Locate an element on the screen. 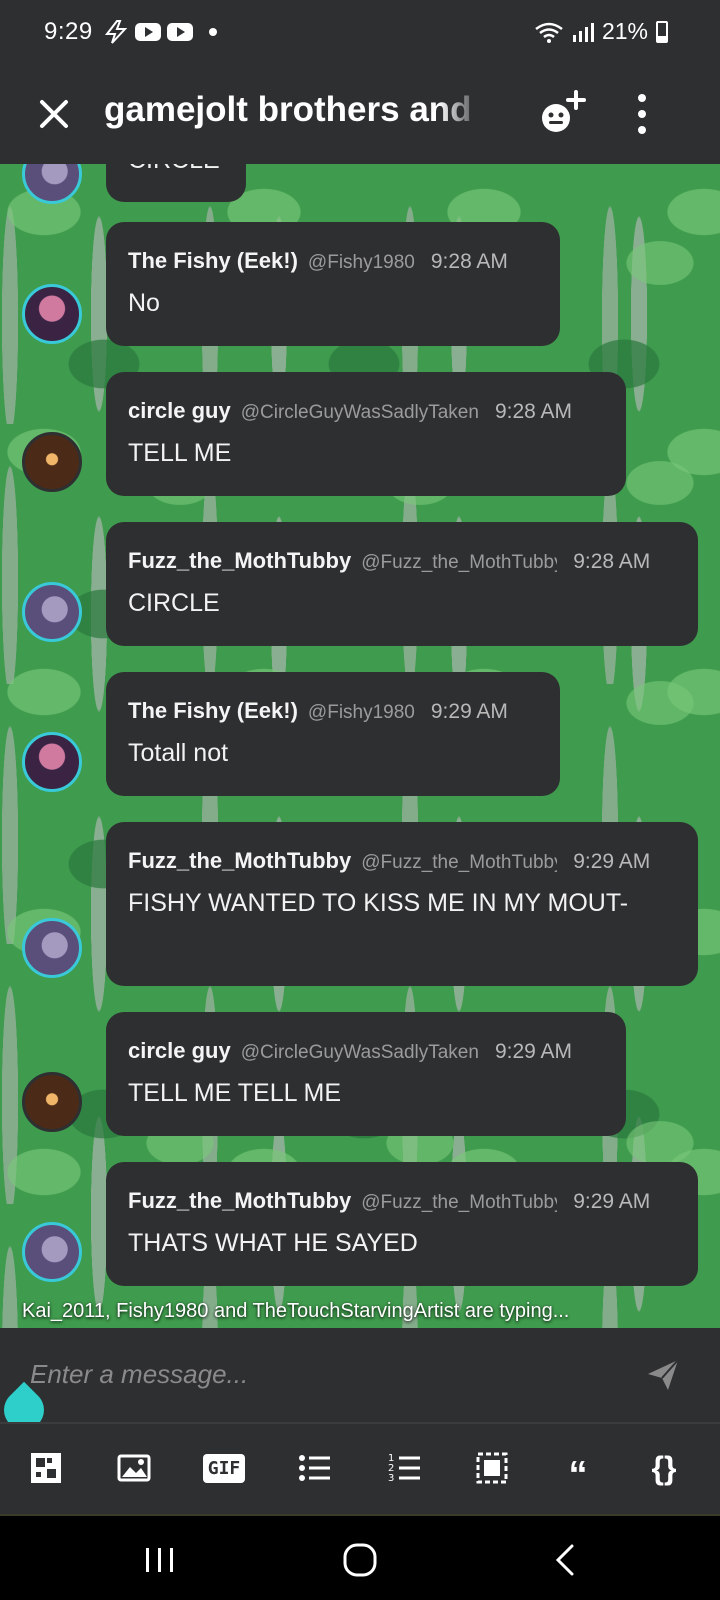 The height and width of the screenshot is (1600, 720). bullet-list-button is located at coordinates (314, 1468).